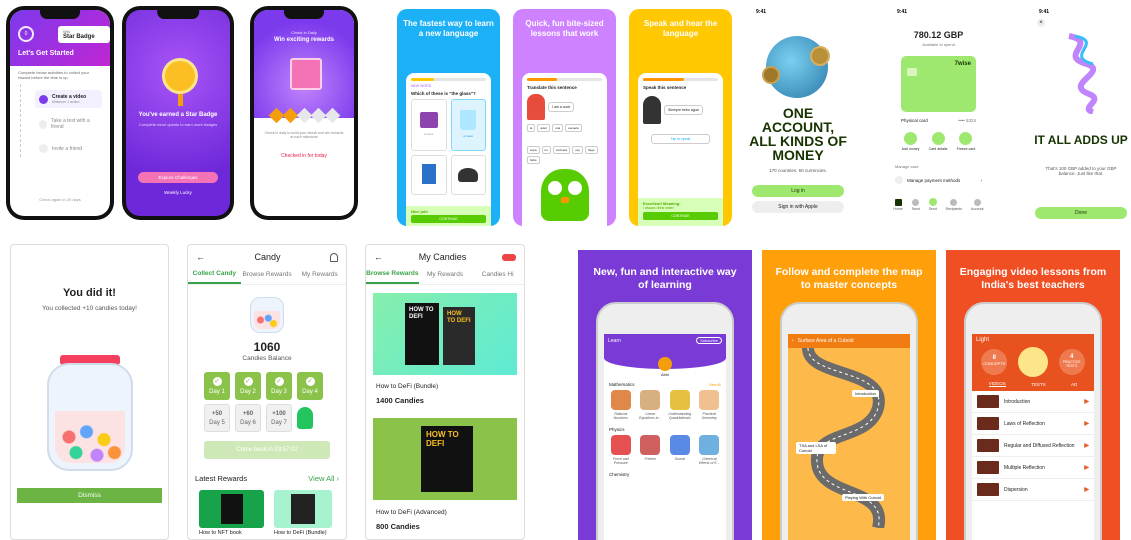  I want to click on tab-tests: TESTS, so click(1038, 384).